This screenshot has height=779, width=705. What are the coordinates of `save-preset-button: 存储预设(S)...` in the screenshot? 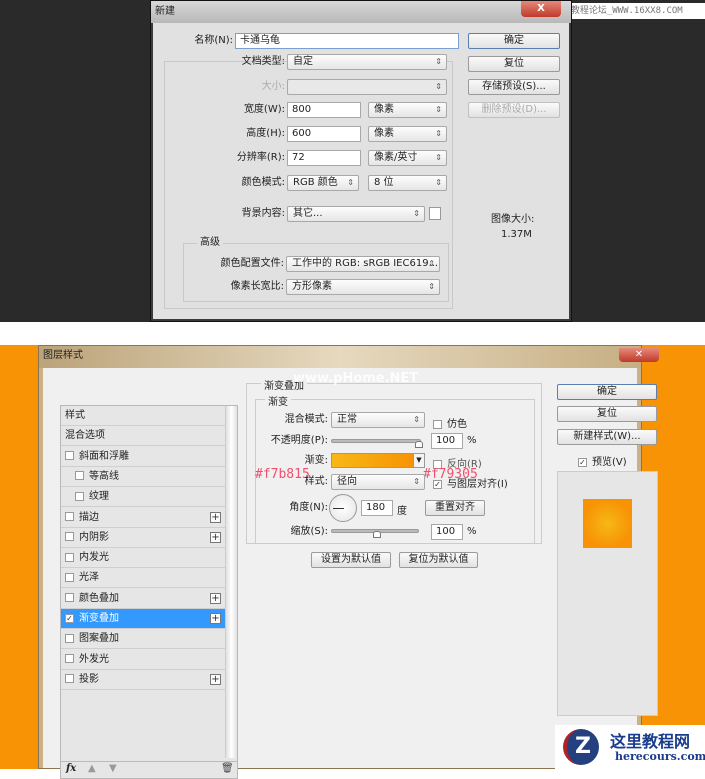 It's located at (514, 87).